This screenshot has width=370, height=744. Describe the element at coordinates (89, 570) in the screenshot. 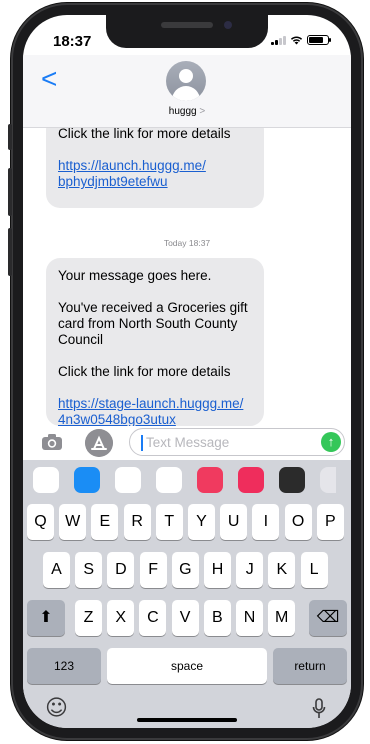

I see `key-s: S` at that location.